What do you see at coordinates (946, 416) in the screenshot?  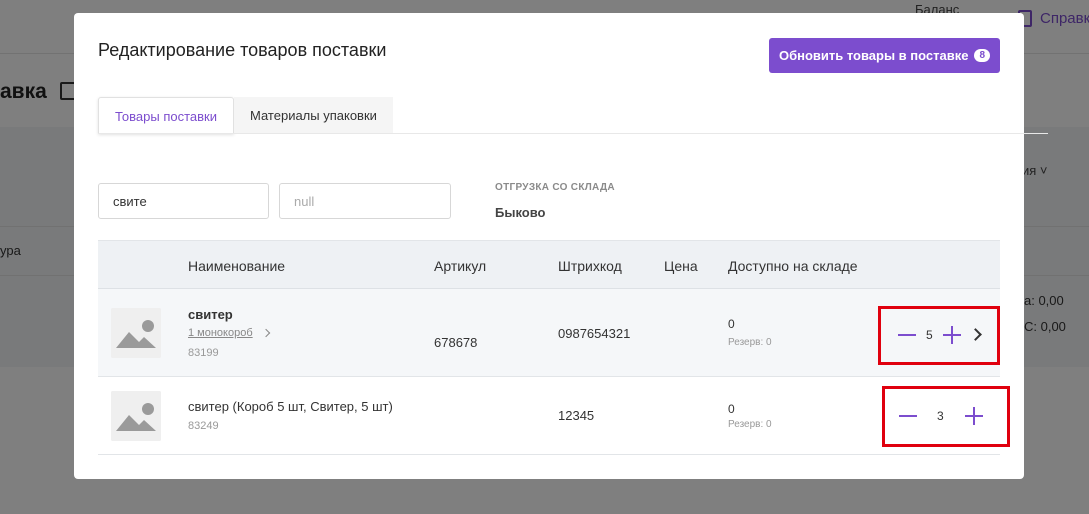 I see `quantity-stepper: 3` at bounding box center [946, 416].